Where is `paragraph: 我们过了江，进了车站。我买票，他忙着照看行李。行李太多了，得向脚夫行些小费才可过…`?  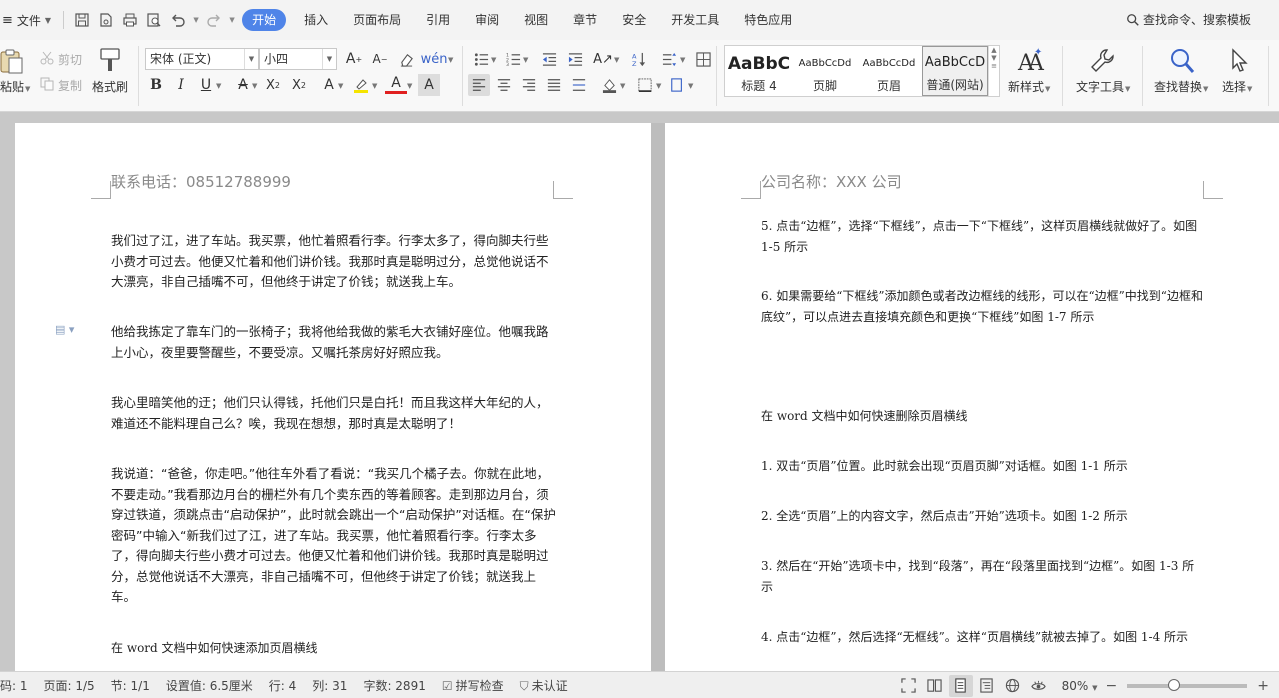
paragraph: 我们过了江，进了车站。我买票，他忙着照看行李。行李太多了，得向脚夫行些小费才可过… is located at coordinates (333, 262).